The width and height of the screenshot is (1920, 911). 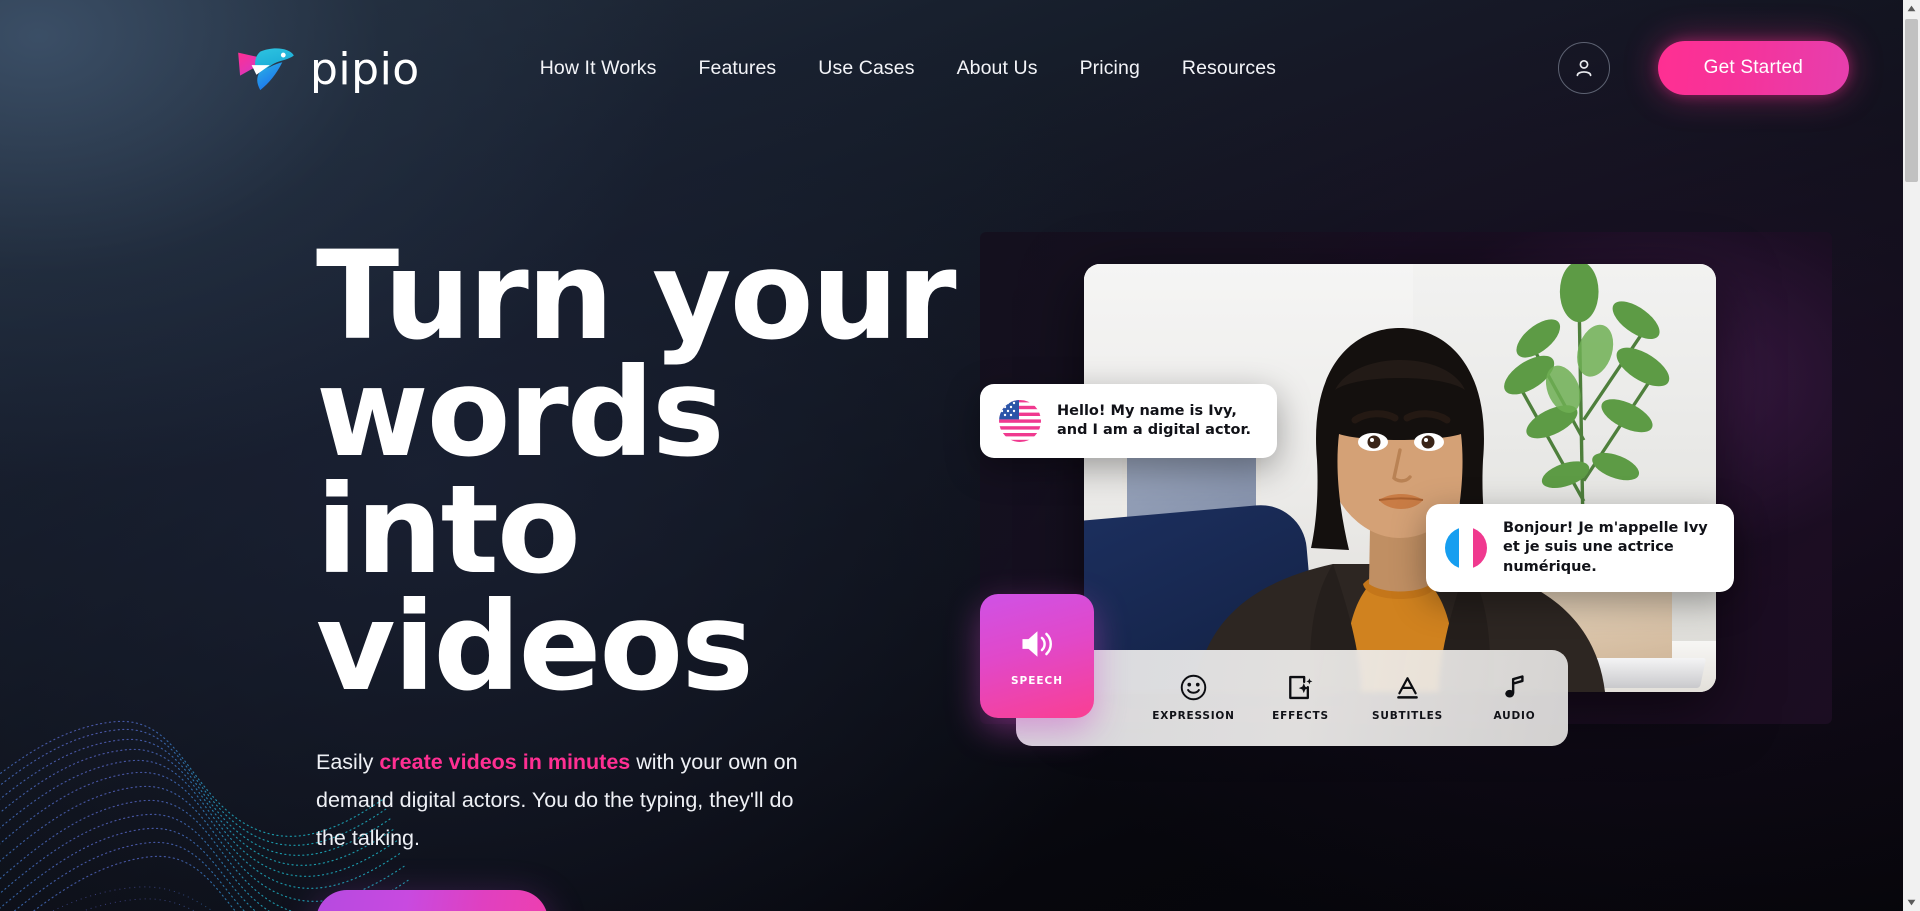 What do you see at coordinates (1037, 644) in the screenshot?
I see `speaker-volume-icon` at bounding box center [1037, 644].